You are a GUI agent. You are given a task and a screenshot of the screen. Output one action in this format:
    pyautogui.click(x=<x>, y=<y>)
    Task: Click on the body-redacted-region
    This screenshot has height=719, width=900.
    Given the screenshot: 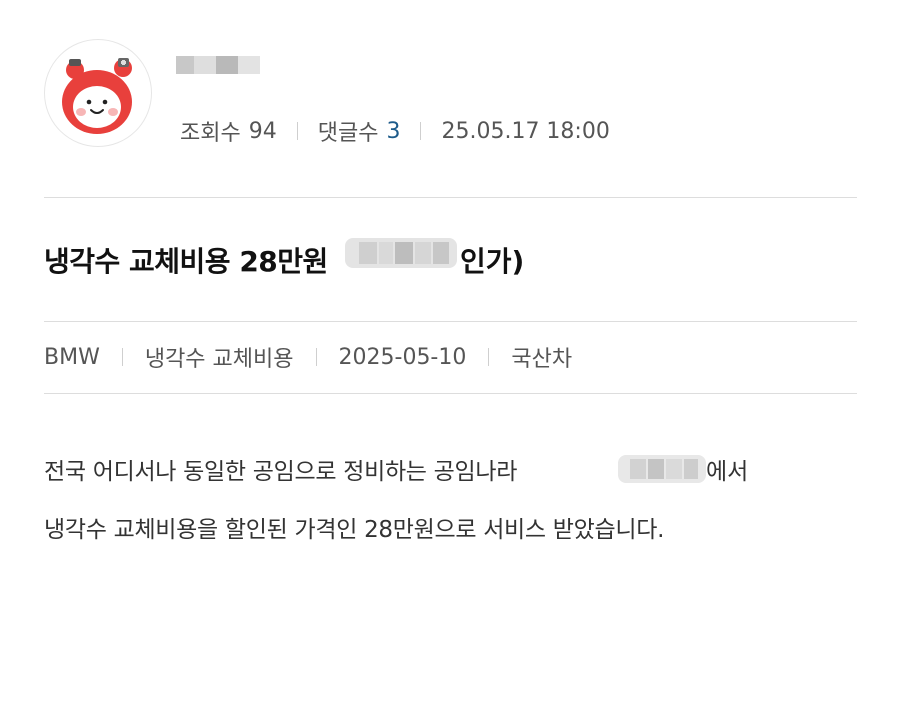 What is the action you would take?
    pyautogui.click(x=662, y=469)
    